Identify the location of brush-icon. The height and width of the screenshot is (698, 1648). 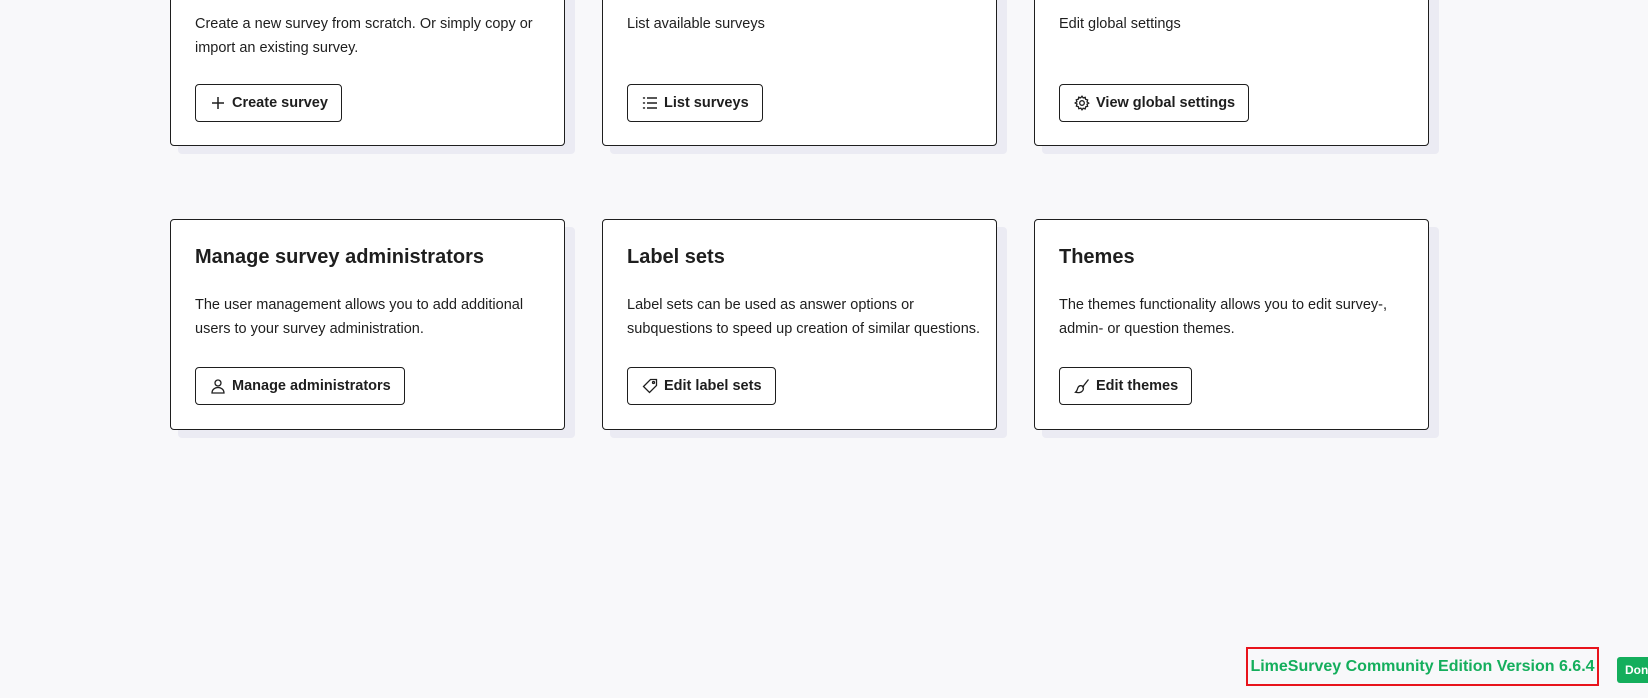
(1082, 386).